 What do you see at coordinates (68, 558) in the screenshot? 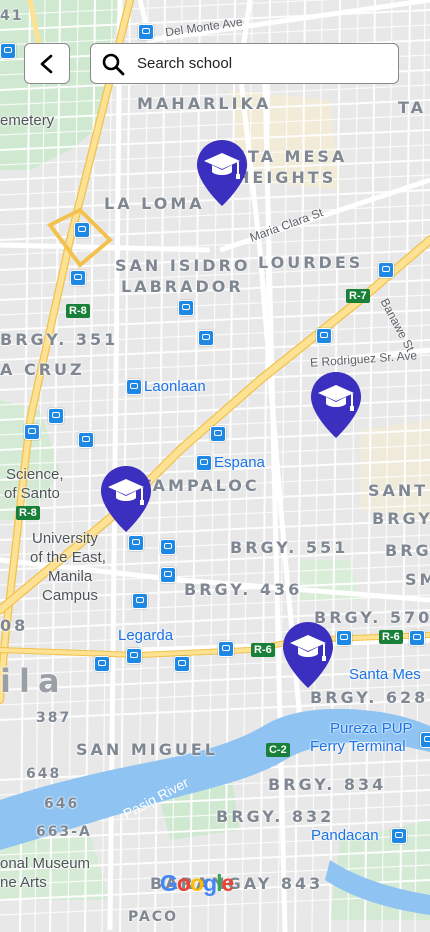
I see `place-ue-2: of the East,` at bounding box center [68, 558].